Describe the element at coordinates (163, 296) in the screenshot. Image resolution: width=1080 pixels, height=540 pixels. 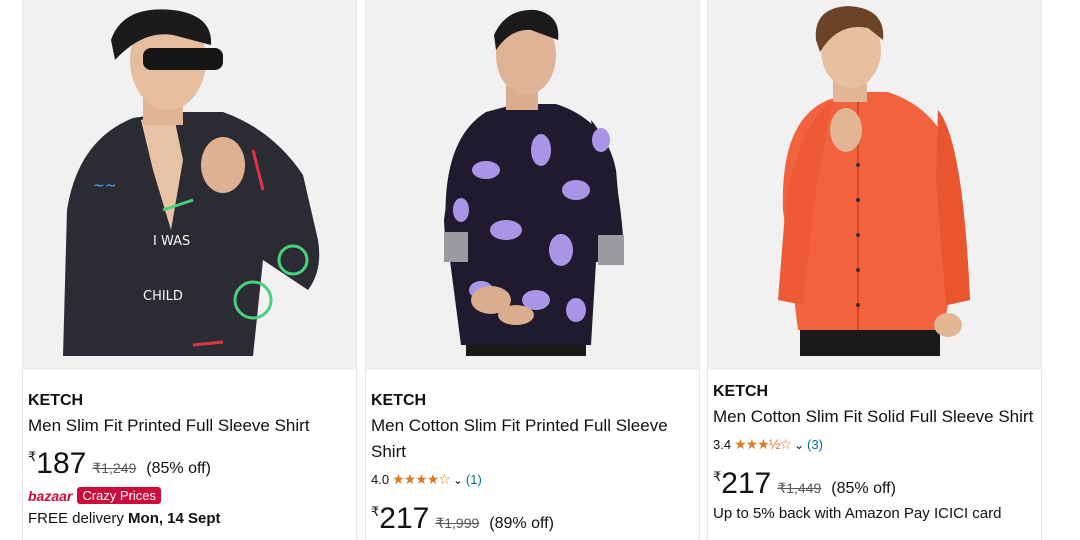
I see `svg-text: CHILD` at that location.